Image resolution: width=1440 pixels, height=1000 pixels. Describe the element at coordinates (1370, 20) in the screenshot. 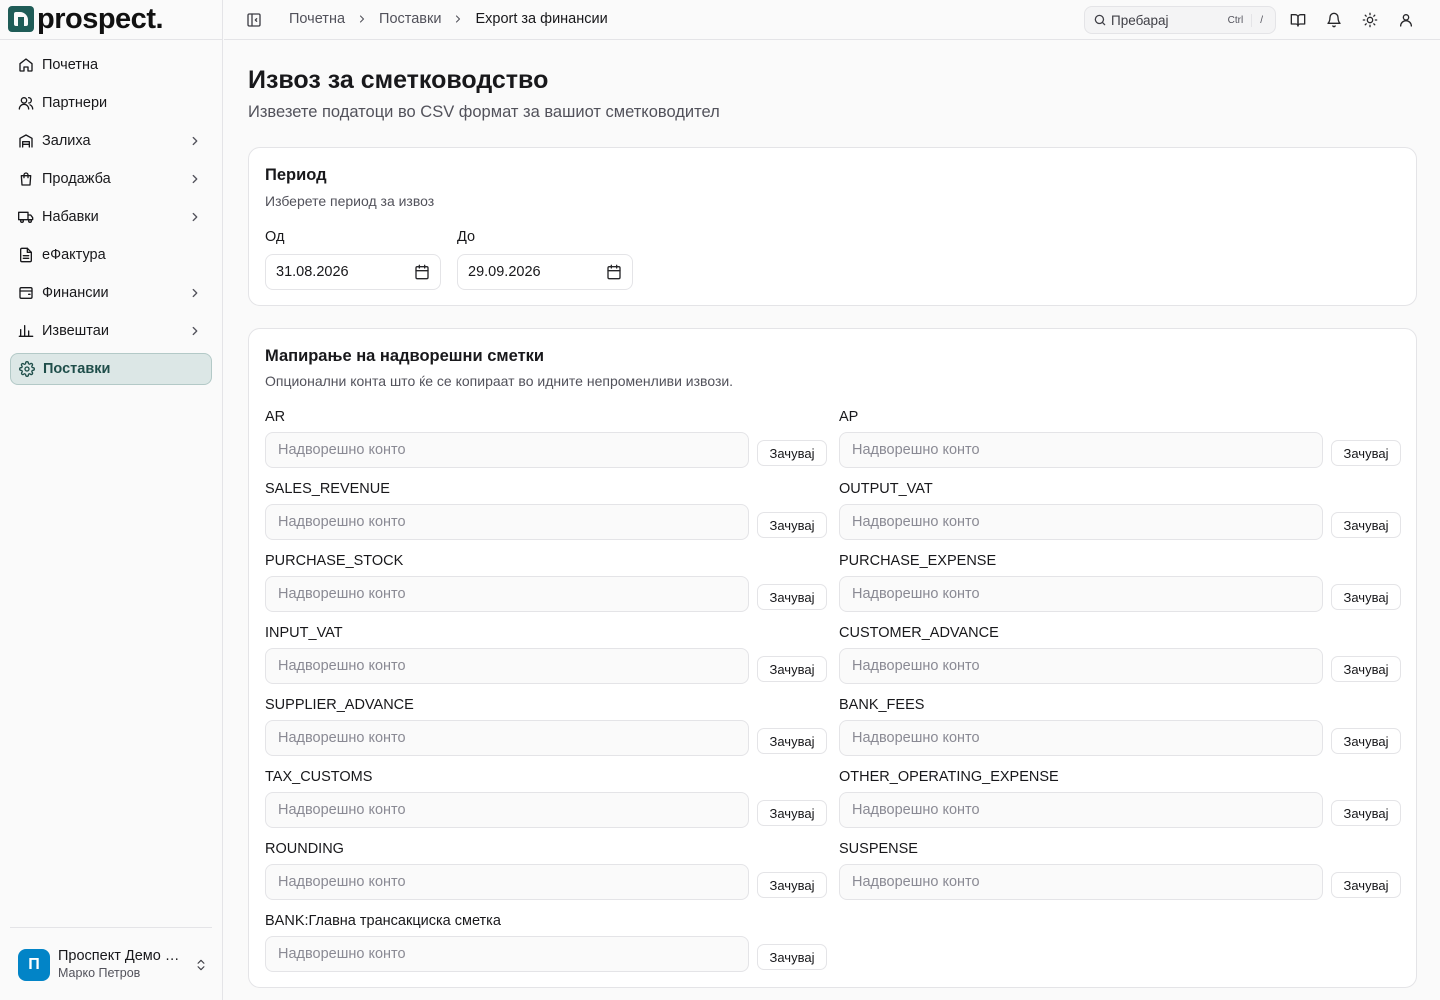

I see `sun-icon` at that location.